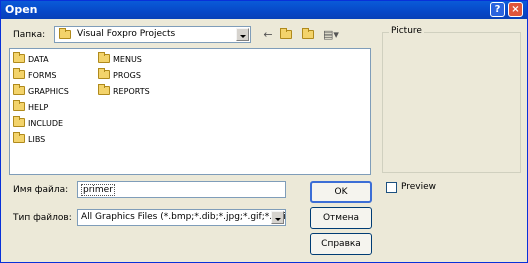  Describe the element at coordinates (29, 139) in the screenshot. I see `list-item: LIBS` at that location.